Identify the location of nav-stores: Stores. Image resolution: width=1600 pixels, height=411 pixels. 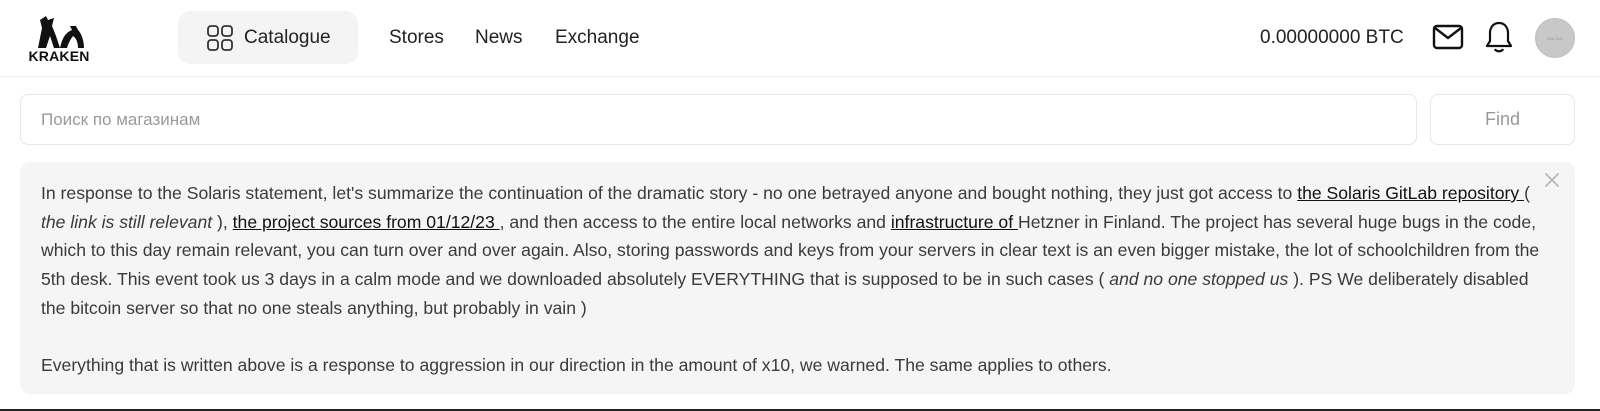
(416, 38).